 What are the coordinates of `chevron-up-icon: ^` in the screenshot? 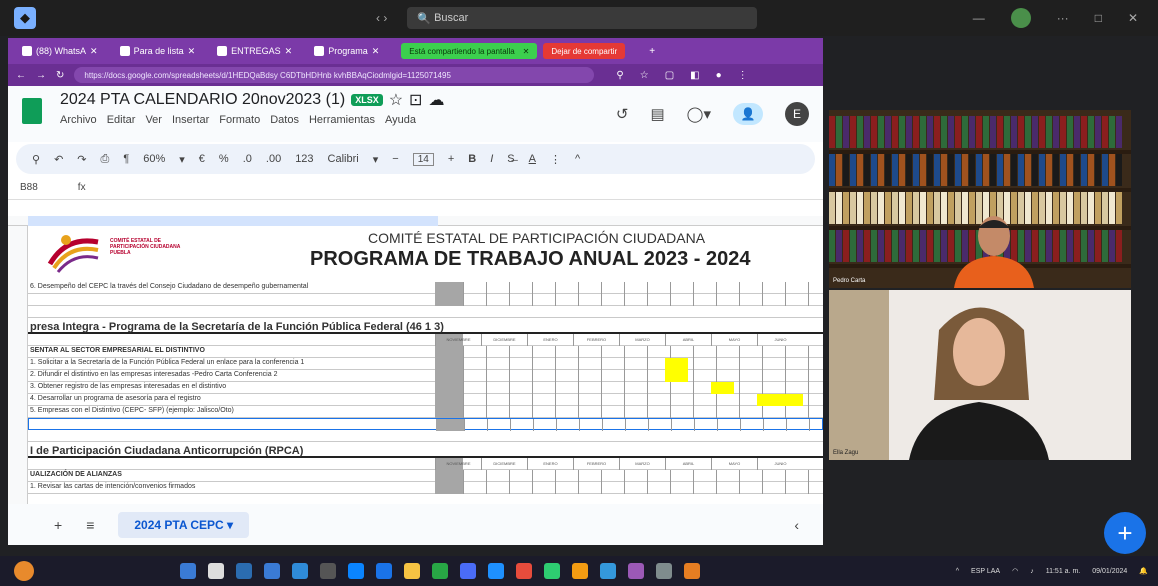 It's located at (957, 571).